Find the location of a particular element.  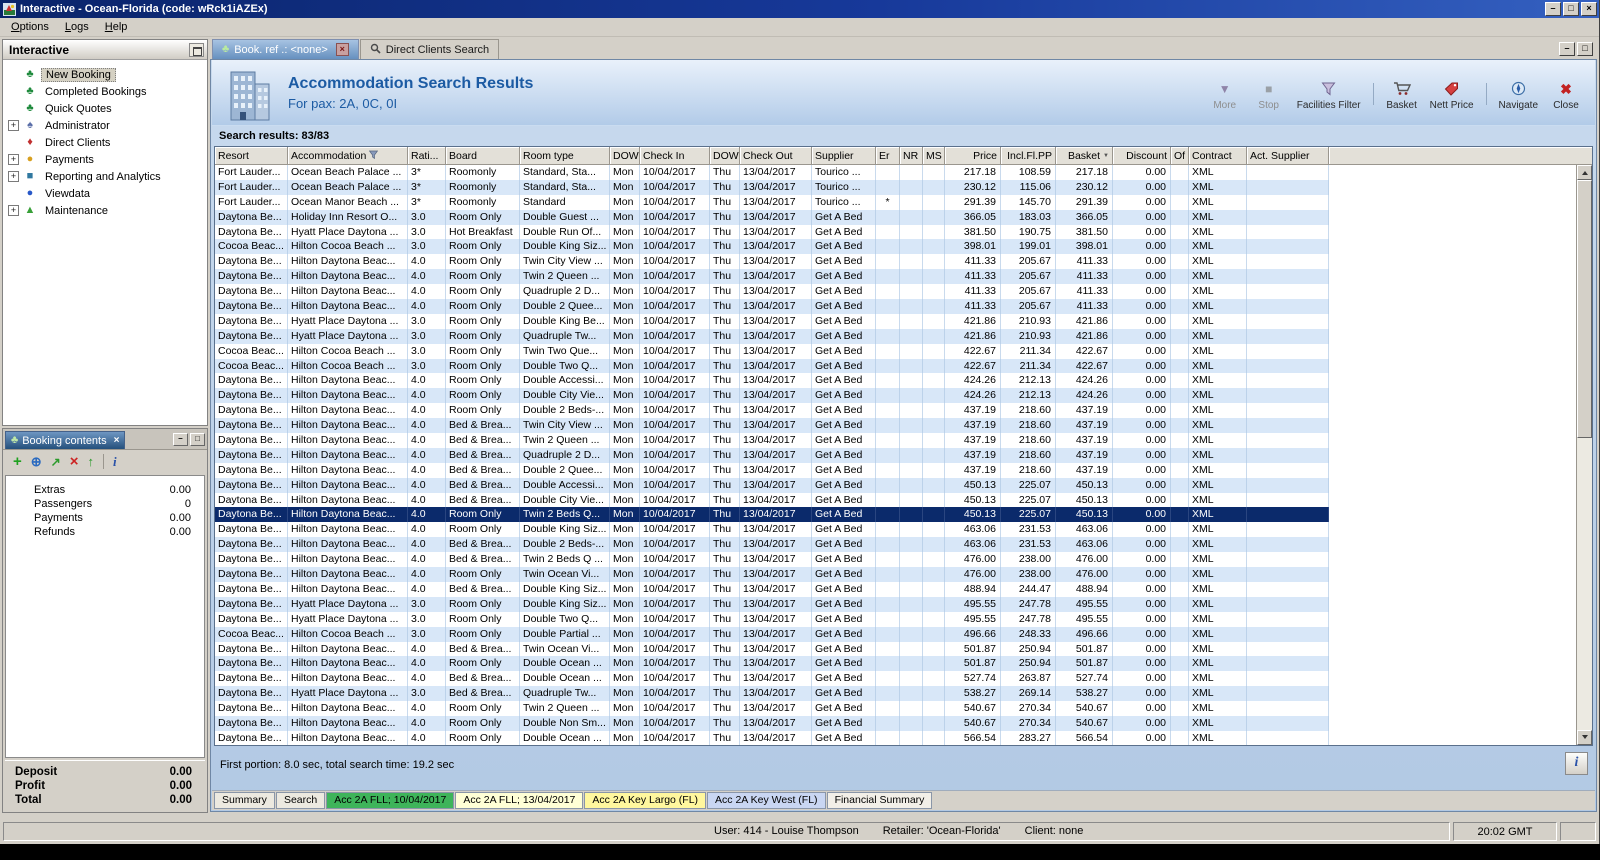

sidebar-item-administrator: + ♠ Administrator is located at coordinates (107, 125).